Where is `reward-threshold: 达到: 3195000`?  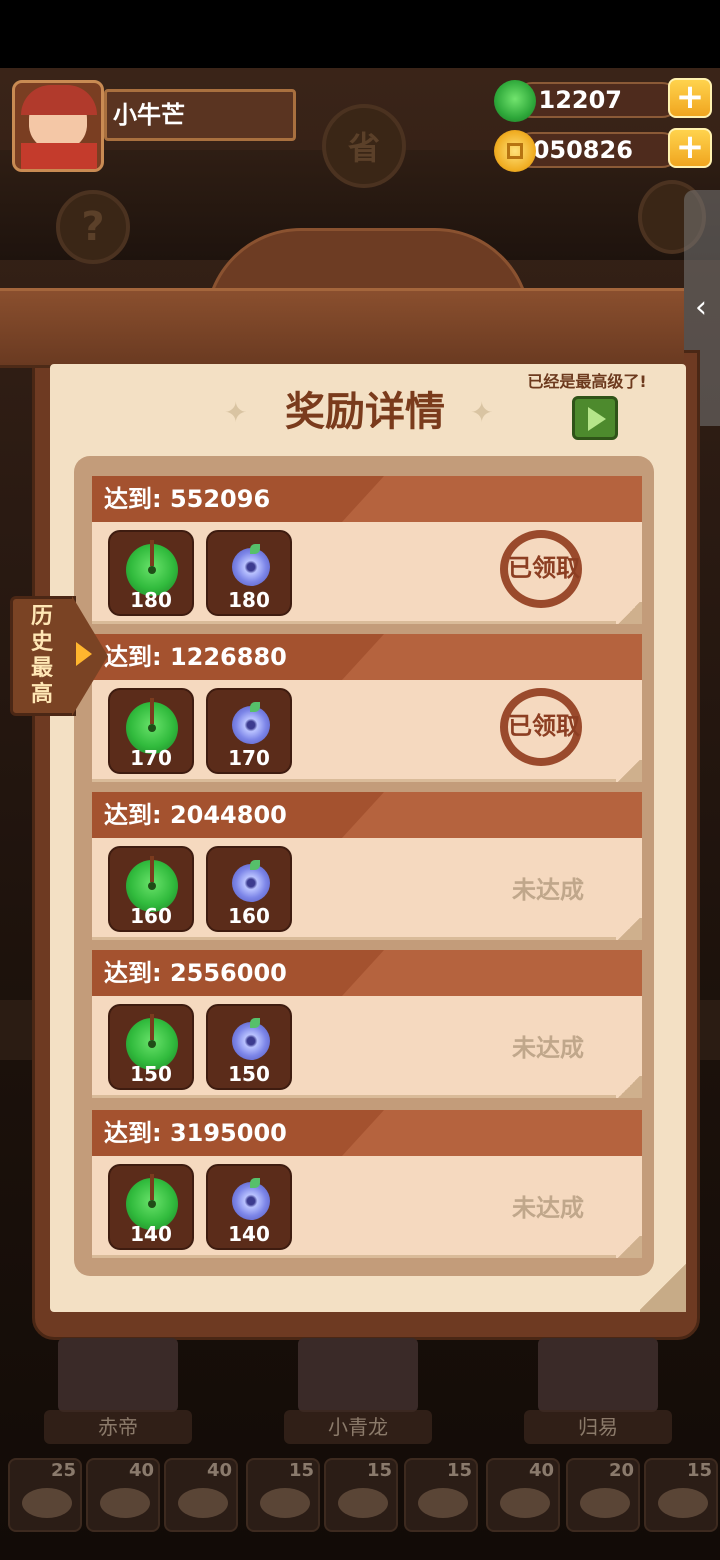
reward-threshold: 达到: 3195000 is located at coordinates (195, 1133).